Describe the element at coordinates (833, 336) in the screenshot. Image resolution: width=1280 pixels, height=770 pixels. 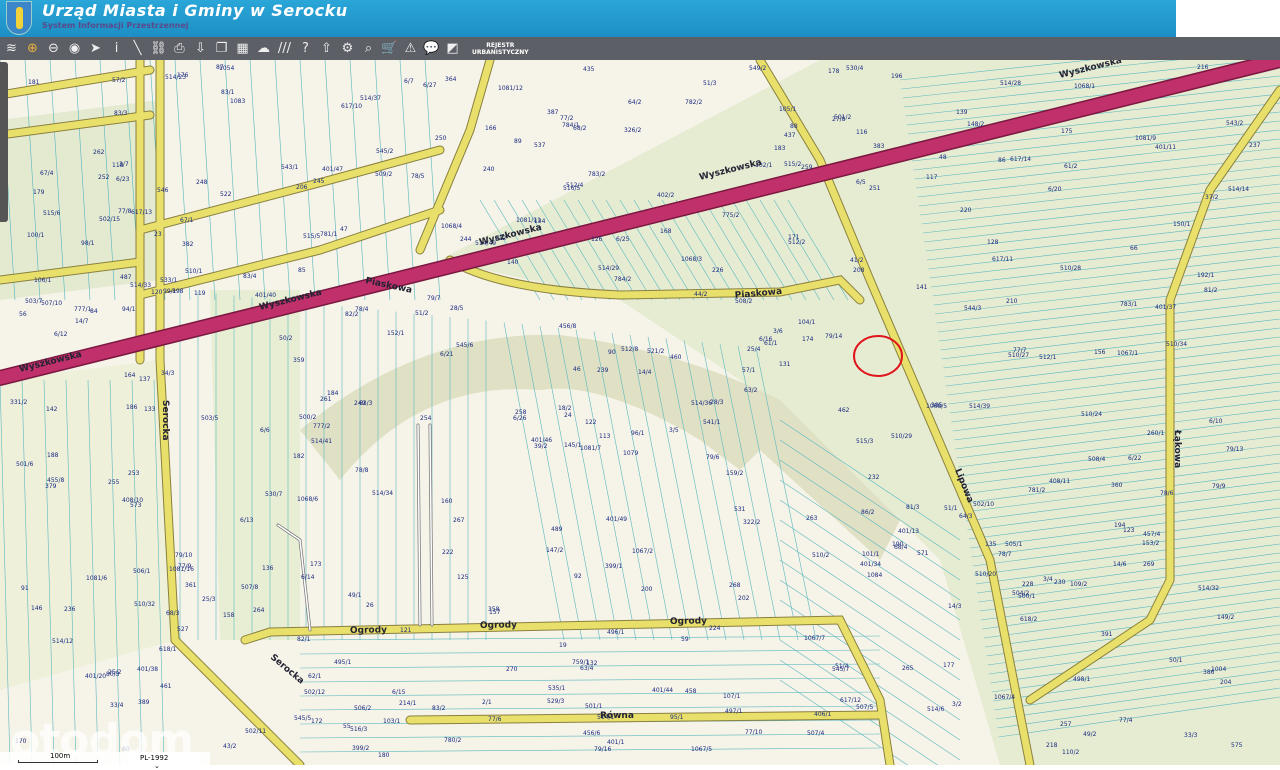
I see `parcel-label: 79/14` at that location.